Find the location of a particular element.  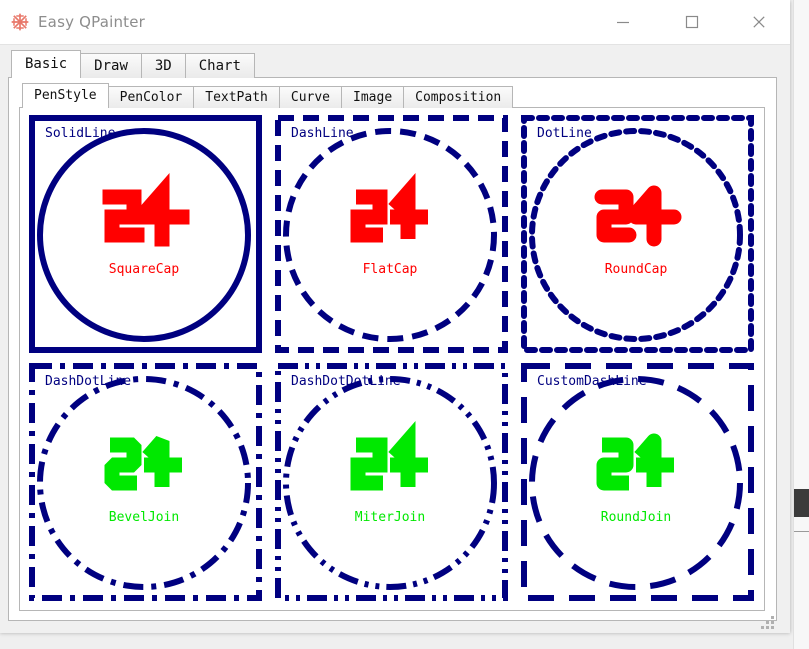

pen-demo-cell: CustomDashLine RoundJoin is located at coordinates (638, 483).